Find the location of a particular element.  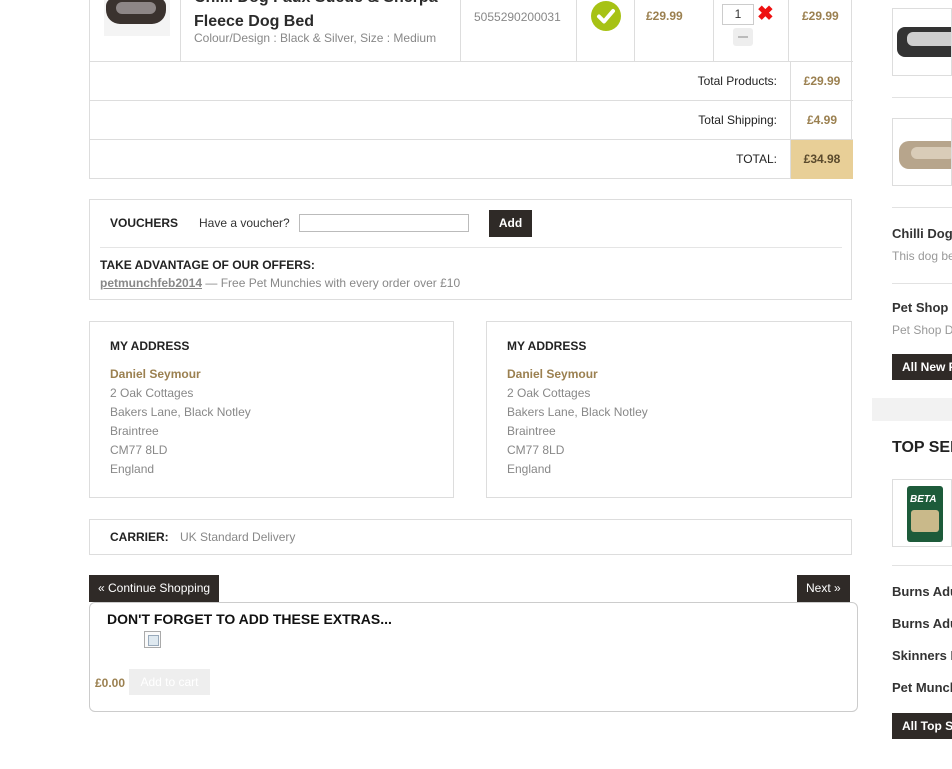

grand-total-row: TOTAL: £34.98 is located at coordinates (471, 159).